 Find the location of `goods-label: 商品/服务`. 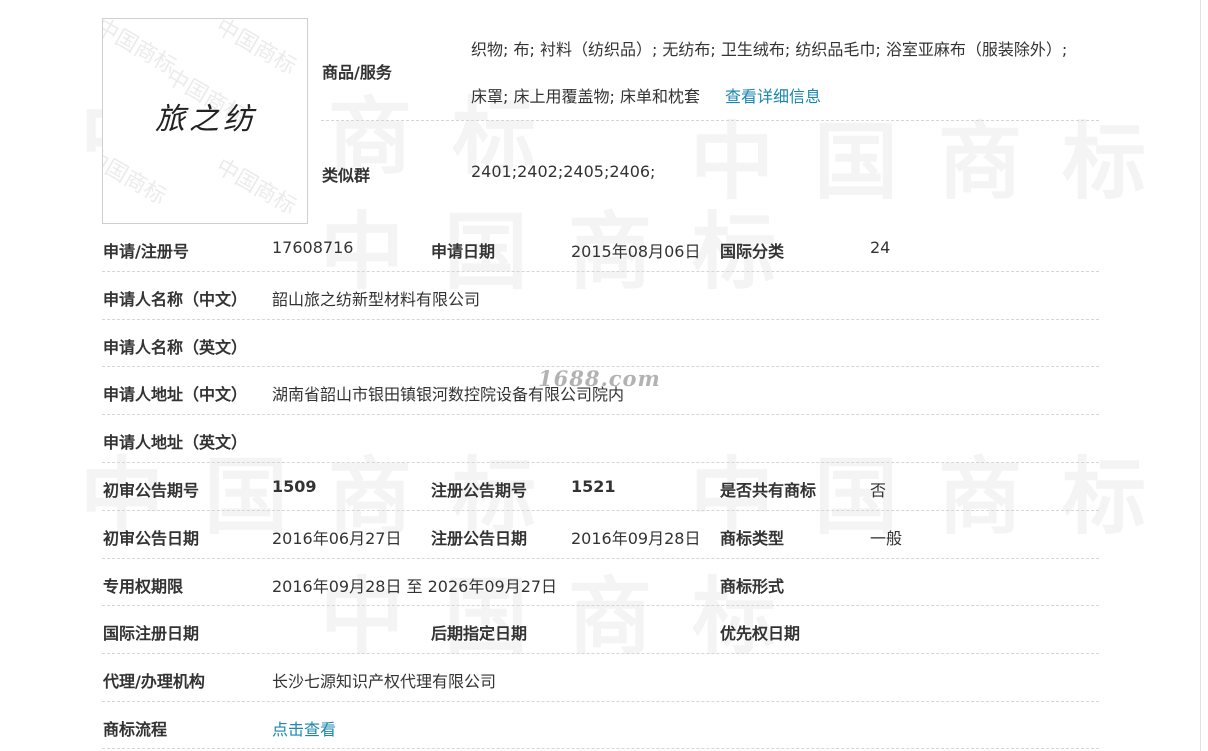

goods-label: 商品/服务 is located at coordinates (357, 72).